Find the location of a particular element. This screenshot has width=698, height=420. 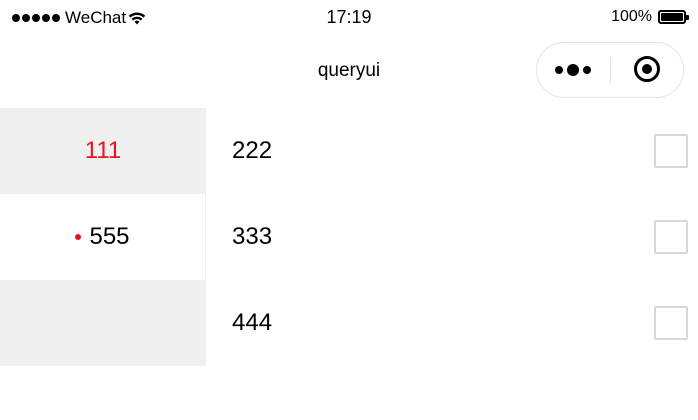

status-bar: WeChat 17:19 100% is located at coordinates (349, 18).